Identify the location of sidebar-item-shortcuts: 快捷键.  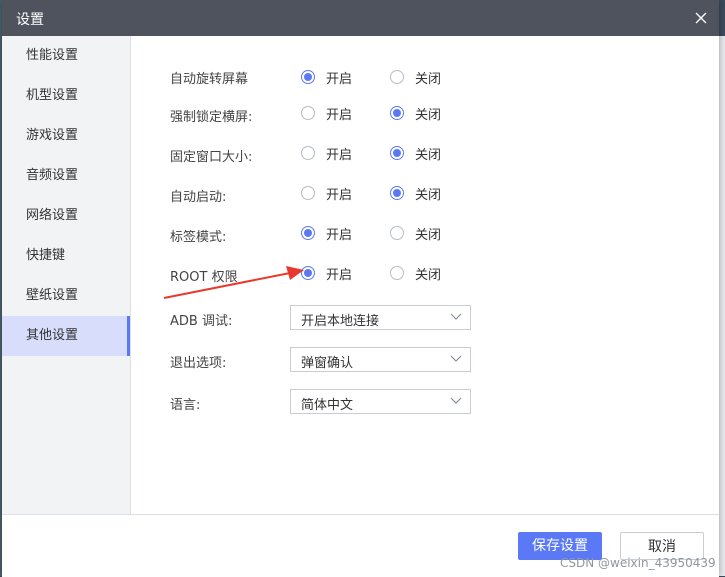
(66, 256).